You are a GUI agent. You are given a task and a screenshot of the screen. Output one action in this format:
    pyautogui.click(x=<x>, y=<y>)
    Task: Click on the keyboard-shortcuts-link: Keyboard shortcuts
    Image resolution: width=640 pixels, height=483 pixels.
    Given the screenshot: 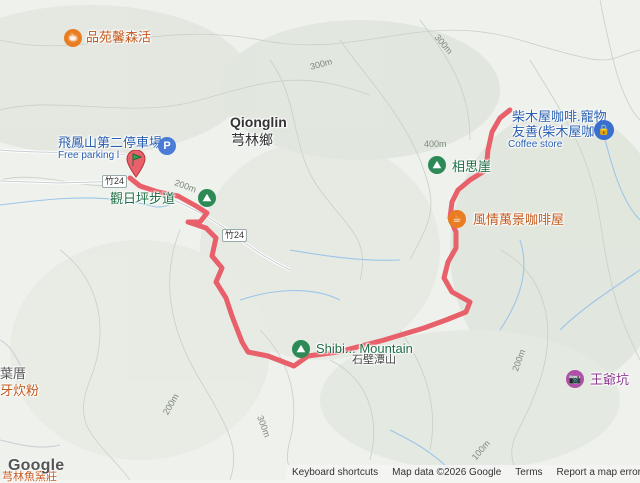 What is the action you would take?
    pyautogui.click(x=335, y=472)
    